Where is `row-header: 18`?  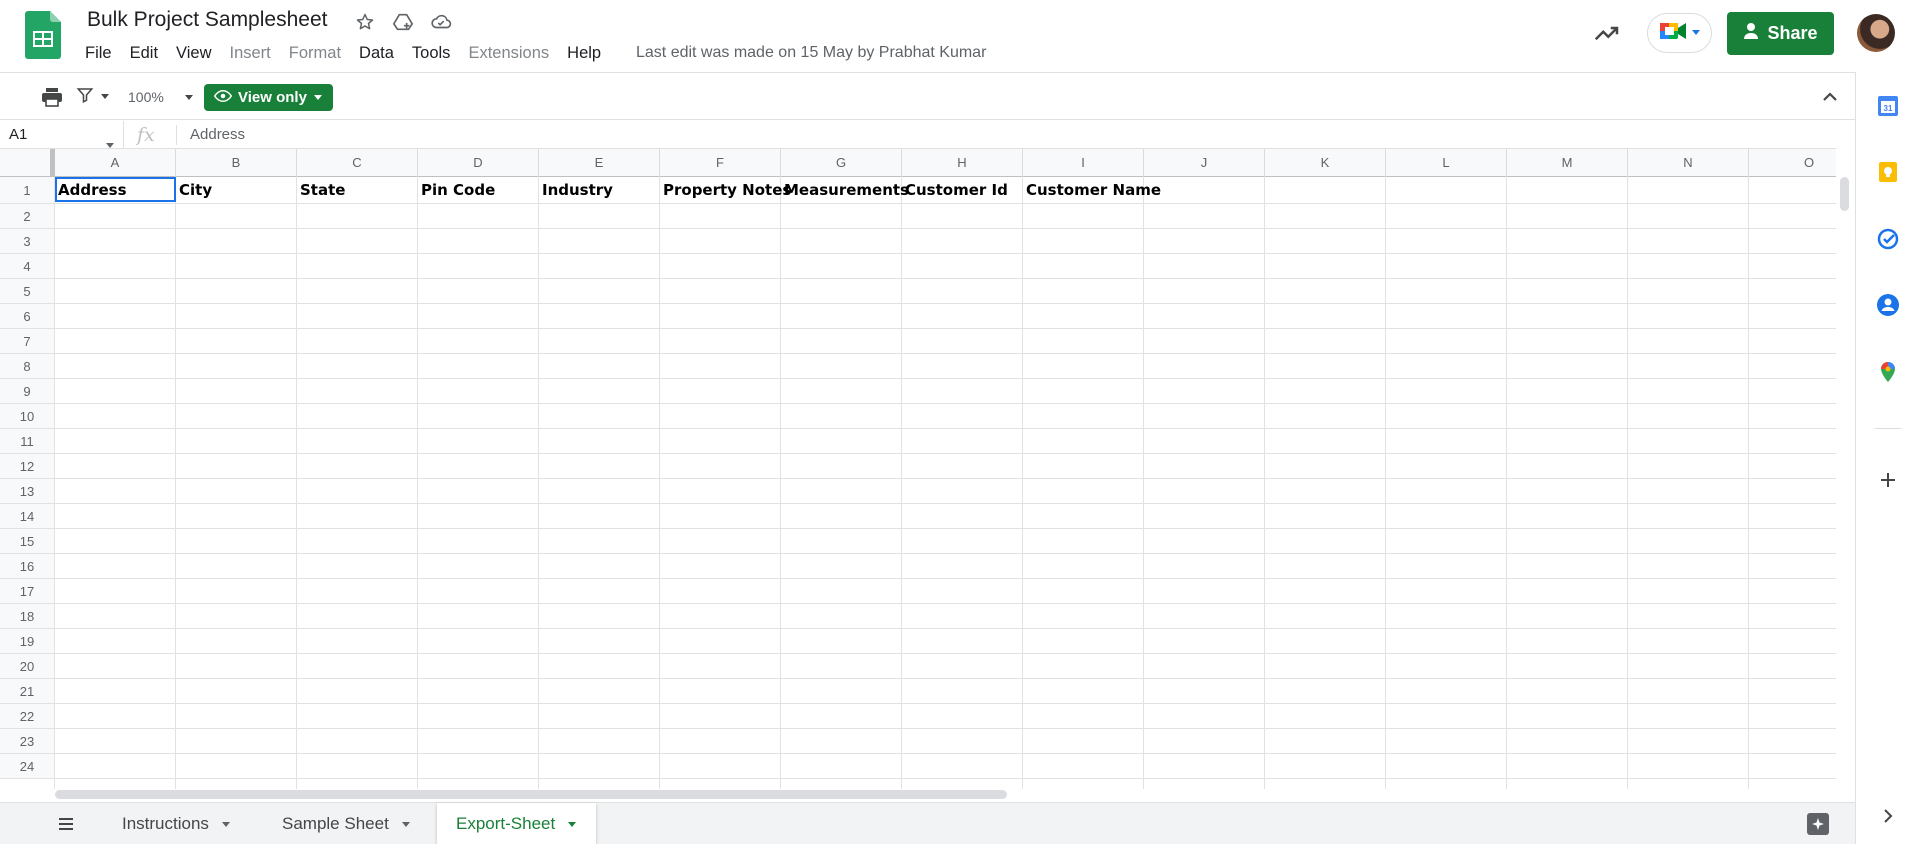
row-header: 18 is located at coordinates (27, 616).